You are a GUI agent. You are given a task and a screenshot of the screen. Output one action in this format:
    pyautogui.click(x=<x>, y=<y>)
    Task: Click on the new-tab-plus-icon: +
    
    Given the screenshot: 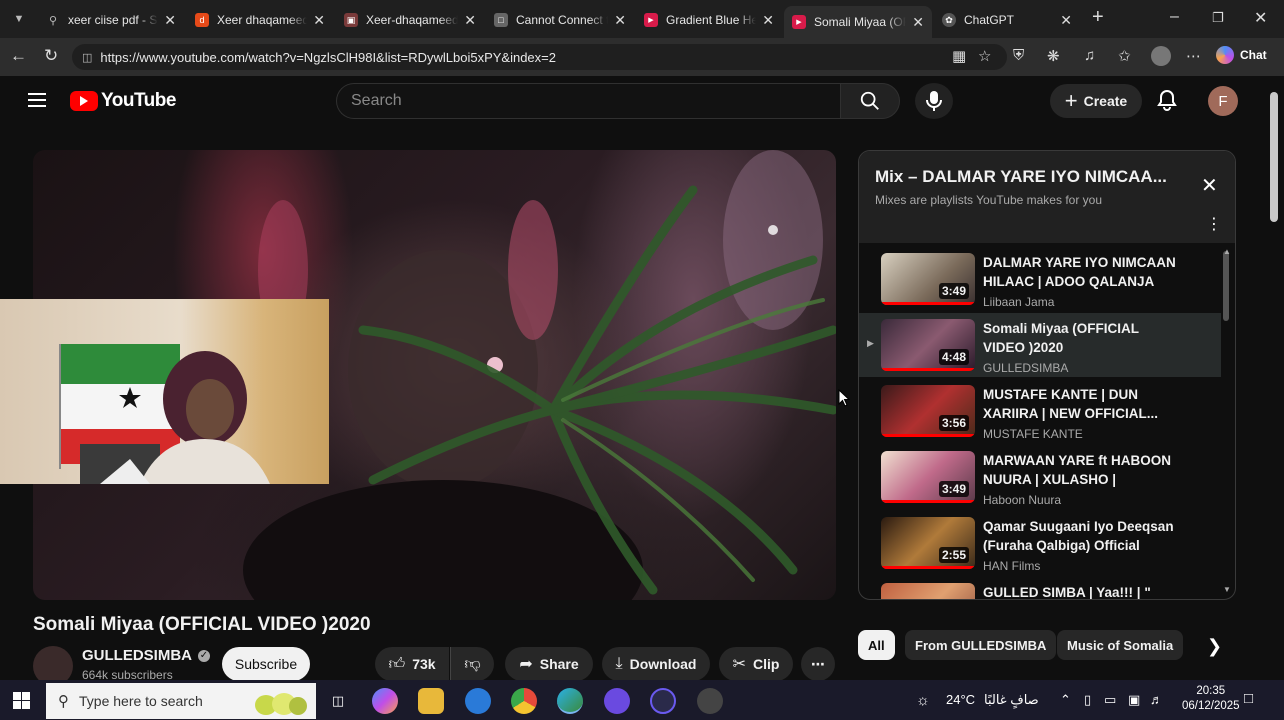 What is the action you would take?
    pyautogui.click(x=1098, y=17)
    